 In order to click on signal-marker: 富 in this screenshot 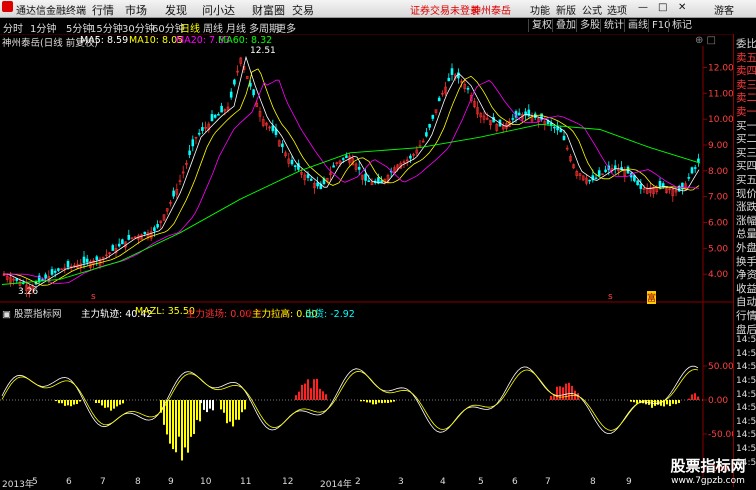, I will do `click(652, 297)`.